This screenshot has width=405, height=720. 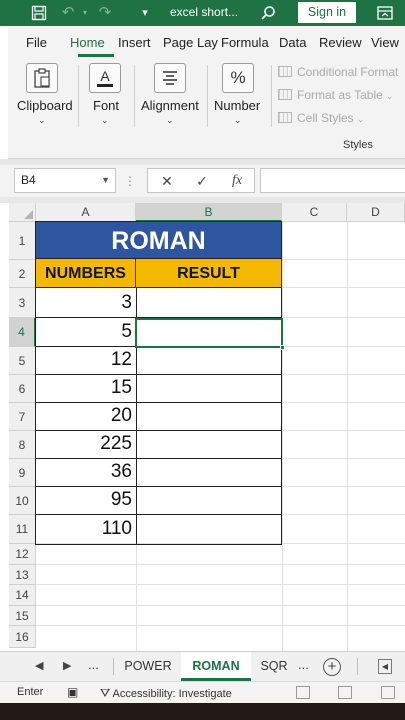 I want to click on tab-data: Data, so click(x=292, y=42).